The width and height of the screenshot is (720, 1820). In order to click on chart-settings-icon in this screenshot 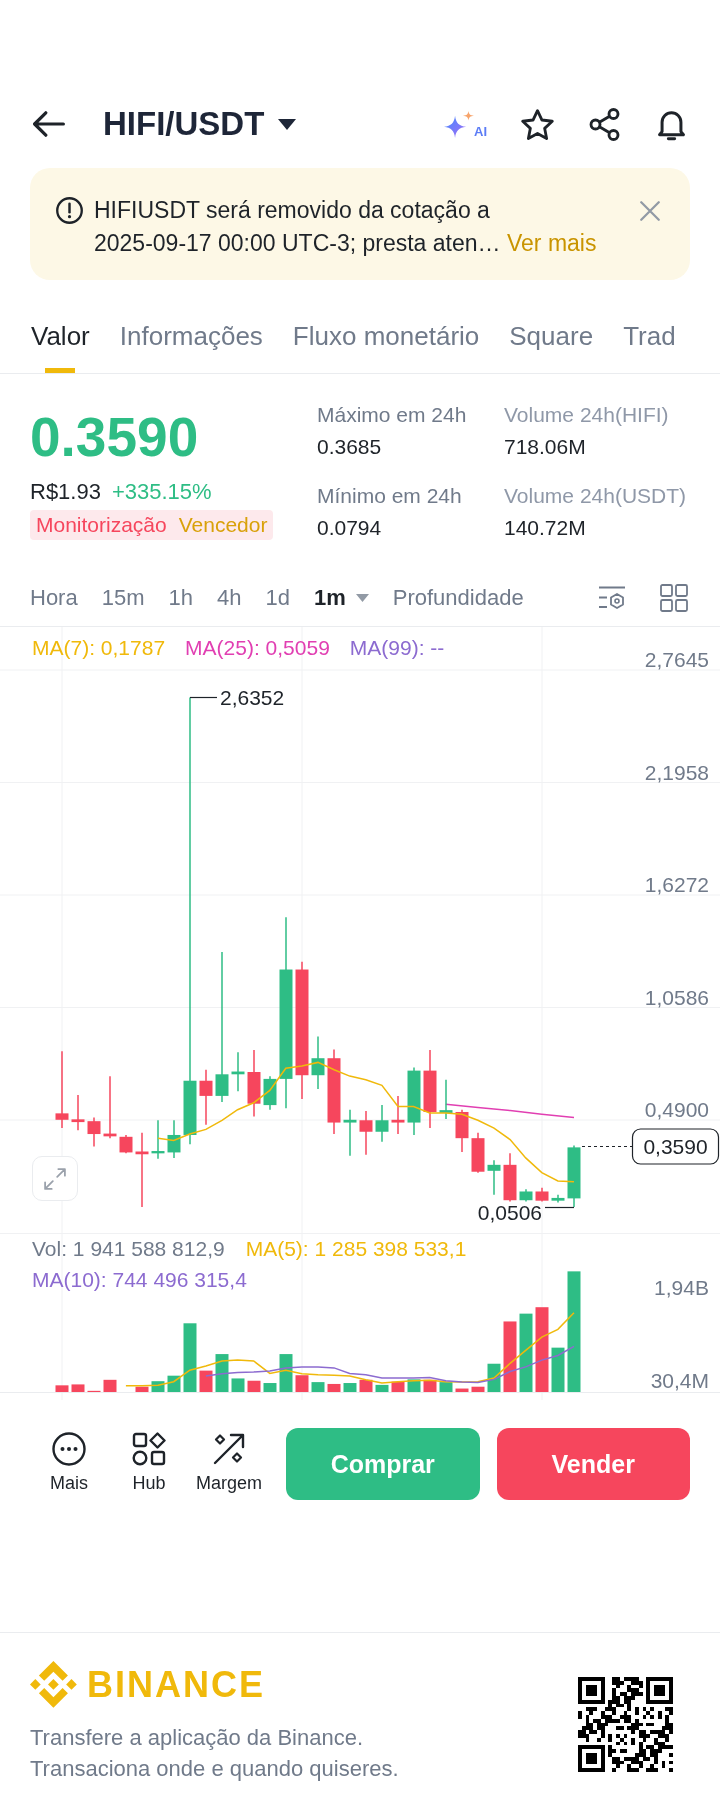, I will do `click(612, 598)`.